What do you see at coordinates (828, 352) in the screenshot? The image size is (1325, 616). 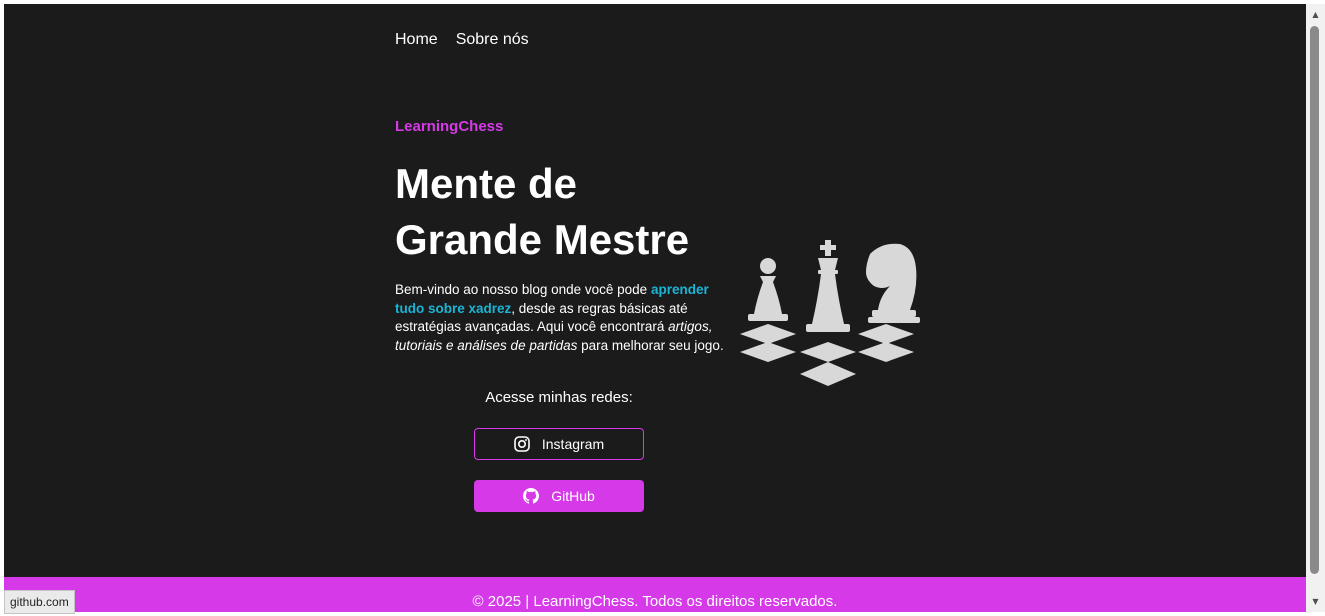 I see `board-square-center-top` at bounding box center [828, 352].